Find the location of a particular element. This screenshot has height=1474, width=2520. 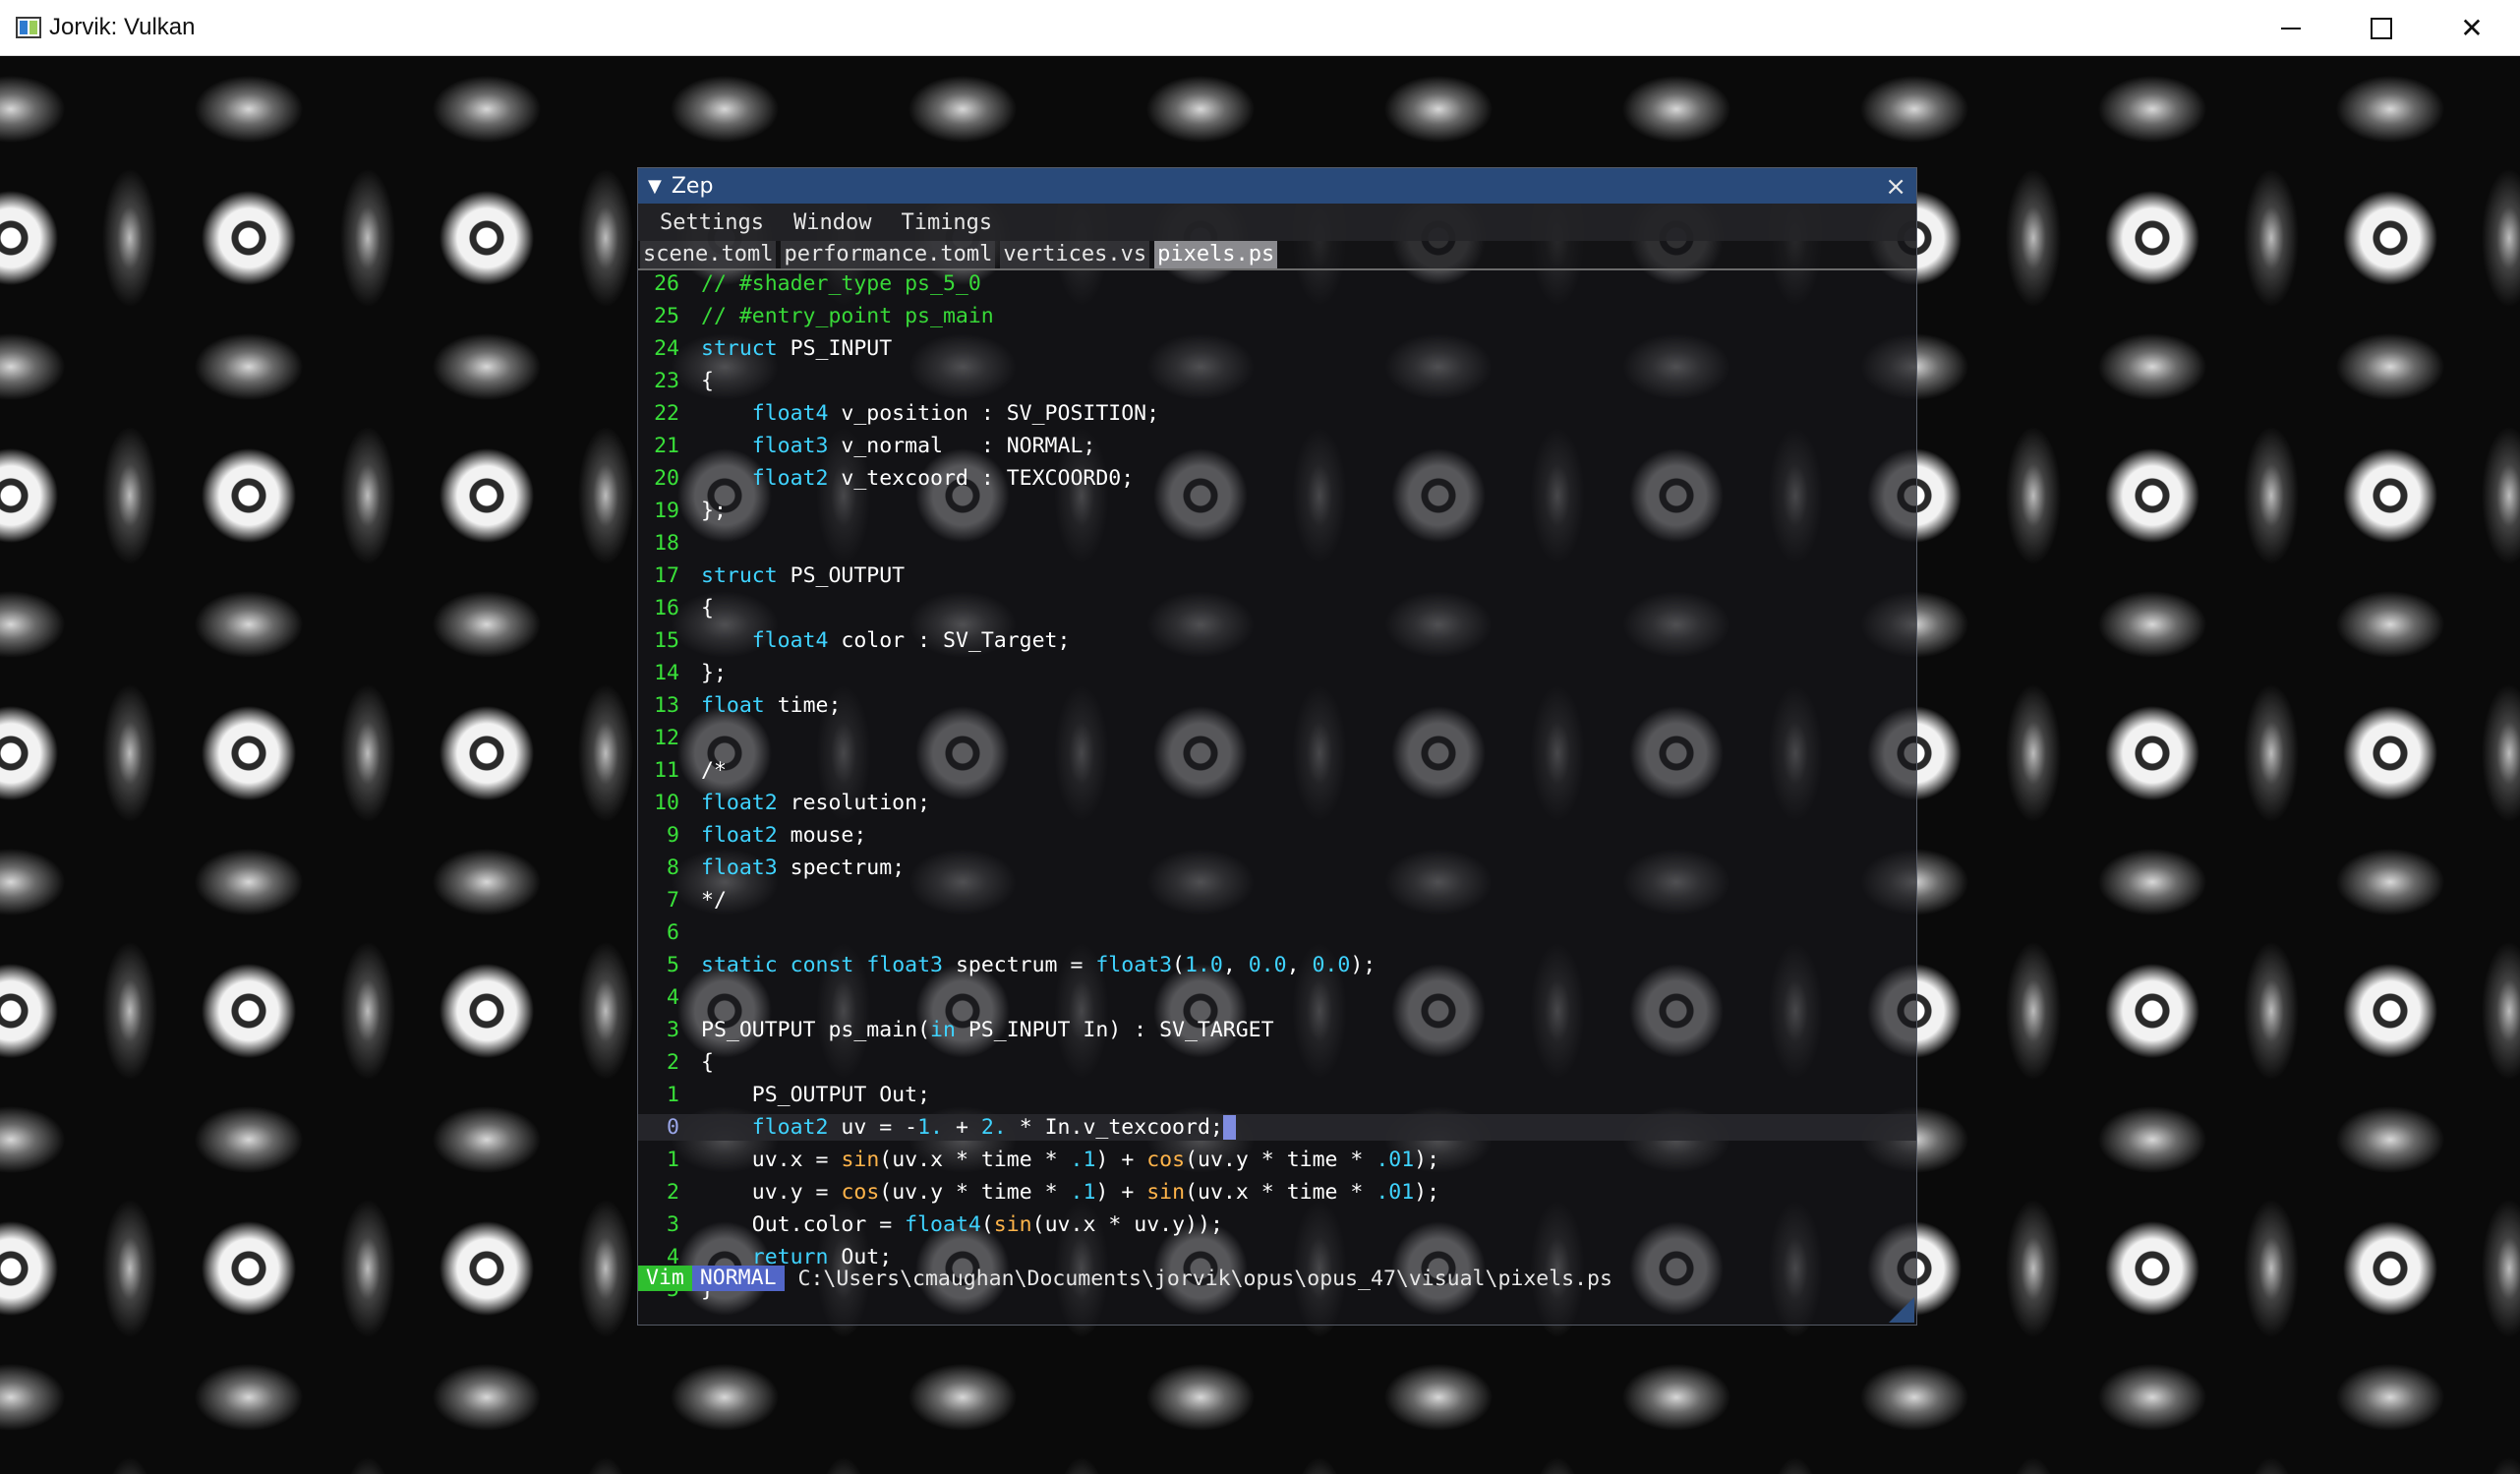

code-text: float3 spectrum; is located at coordinates (803, 867).